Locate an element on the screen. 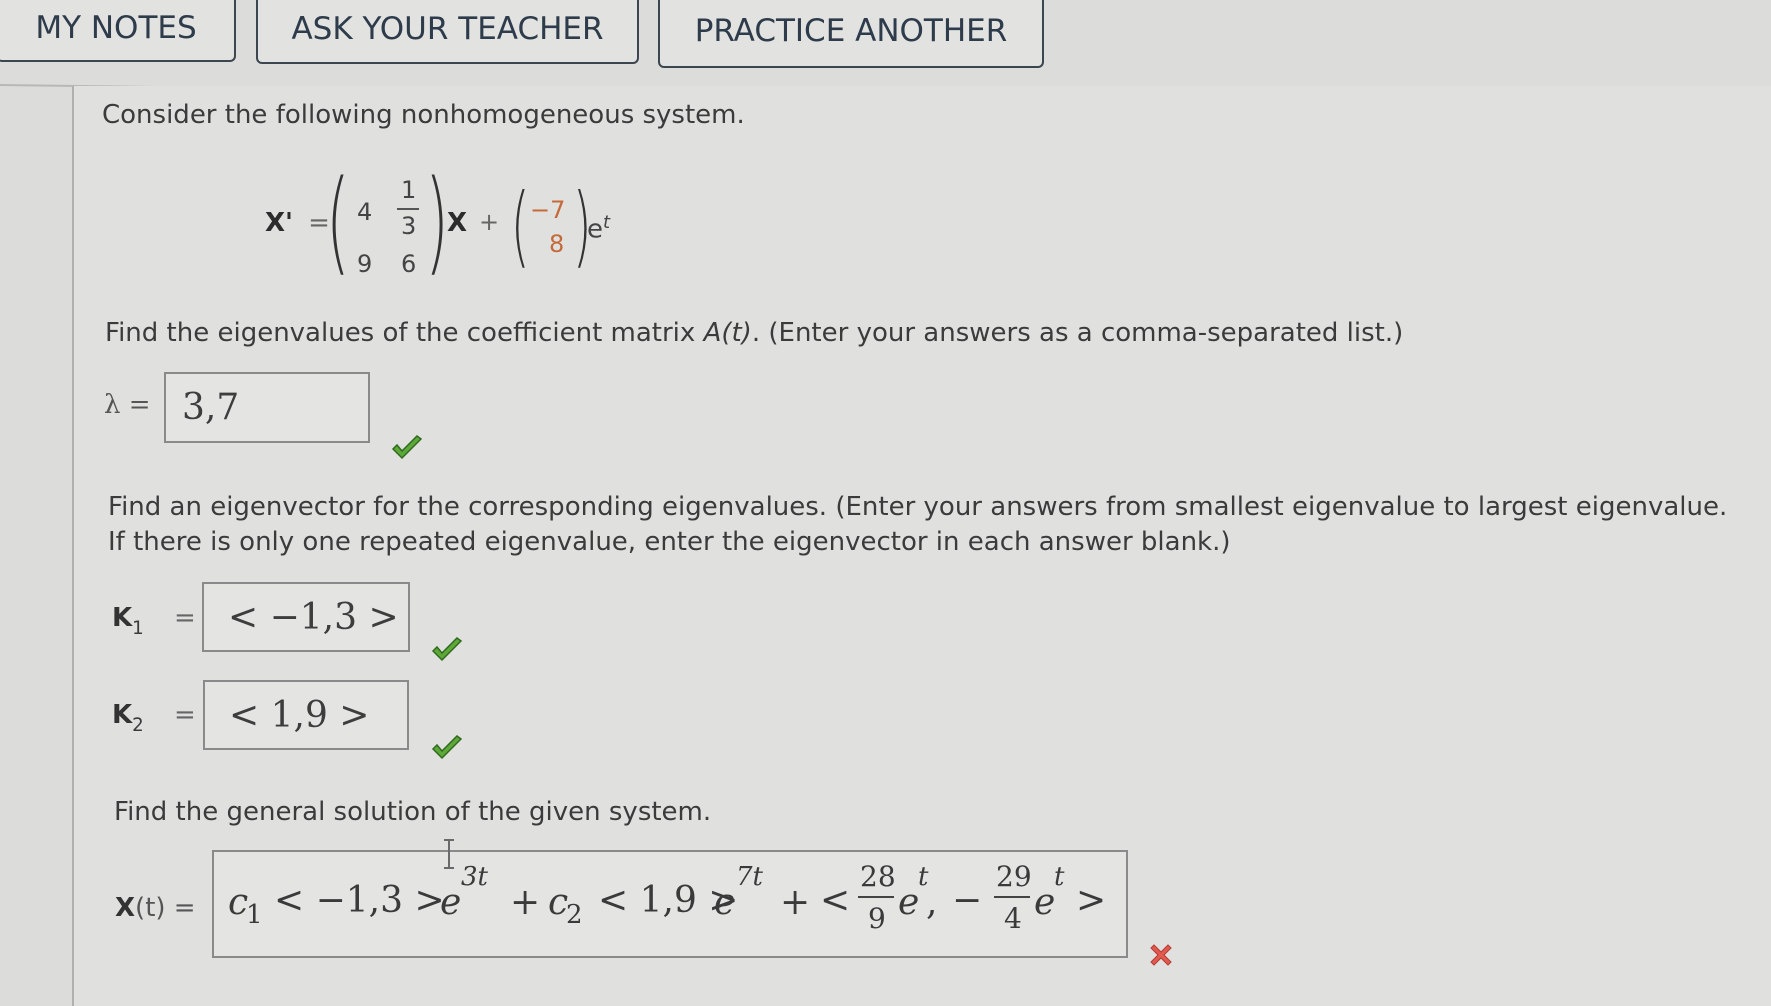  matrix-left-paren: ( is located at coordinates (337, 222).